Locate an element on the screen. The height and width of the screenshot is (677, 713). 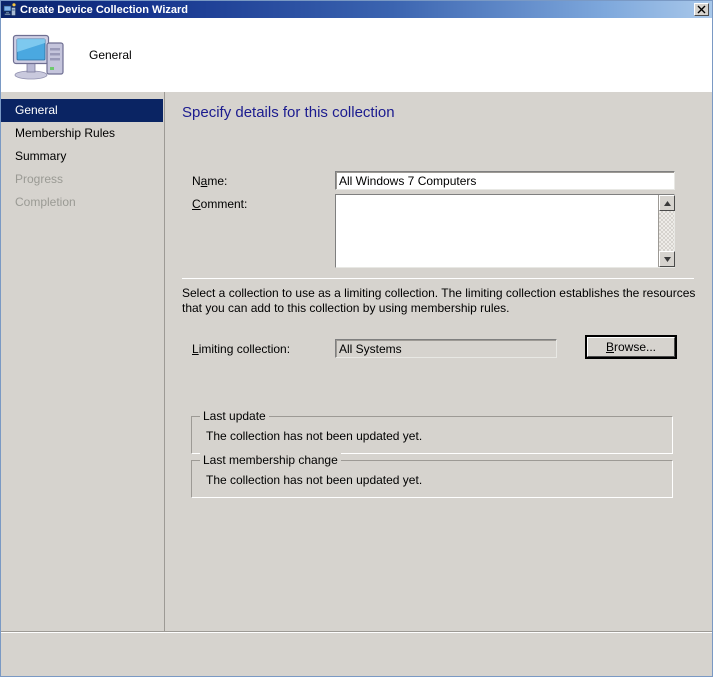
scroll-down-button is located at coordinates (667, 259).